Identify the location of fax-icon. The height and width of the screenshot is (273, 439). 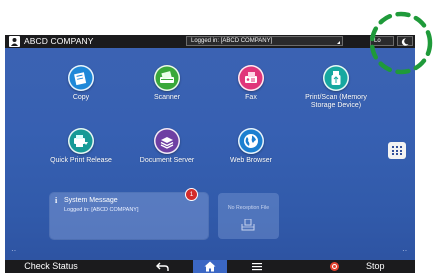
(251, 78).